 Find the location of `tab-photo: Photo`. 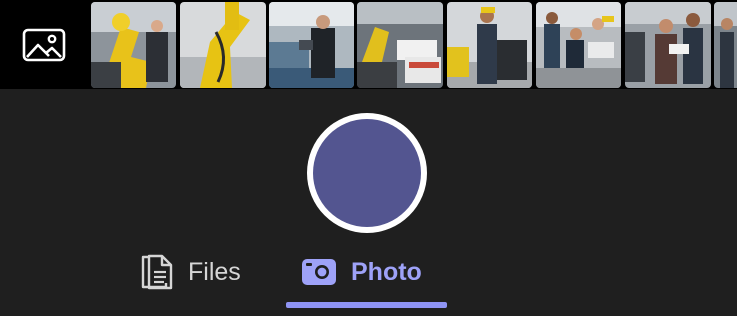

tab-photo: Photo is located at coordinates (361, 272).